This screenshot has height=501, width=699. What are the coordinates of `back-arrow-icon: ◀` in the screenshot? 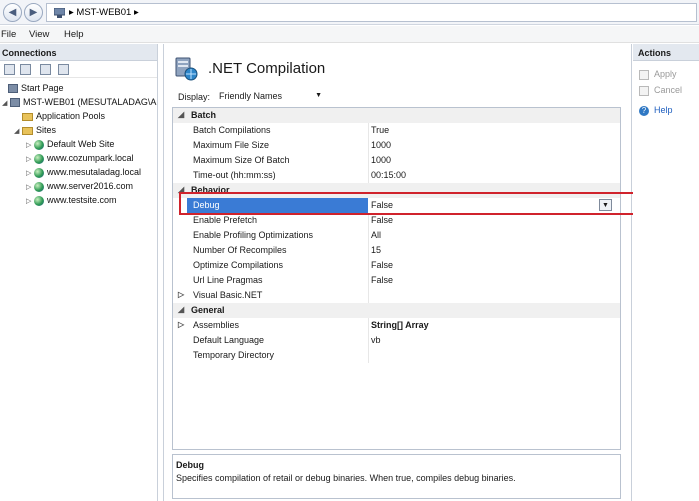 It's located at (12, 12).